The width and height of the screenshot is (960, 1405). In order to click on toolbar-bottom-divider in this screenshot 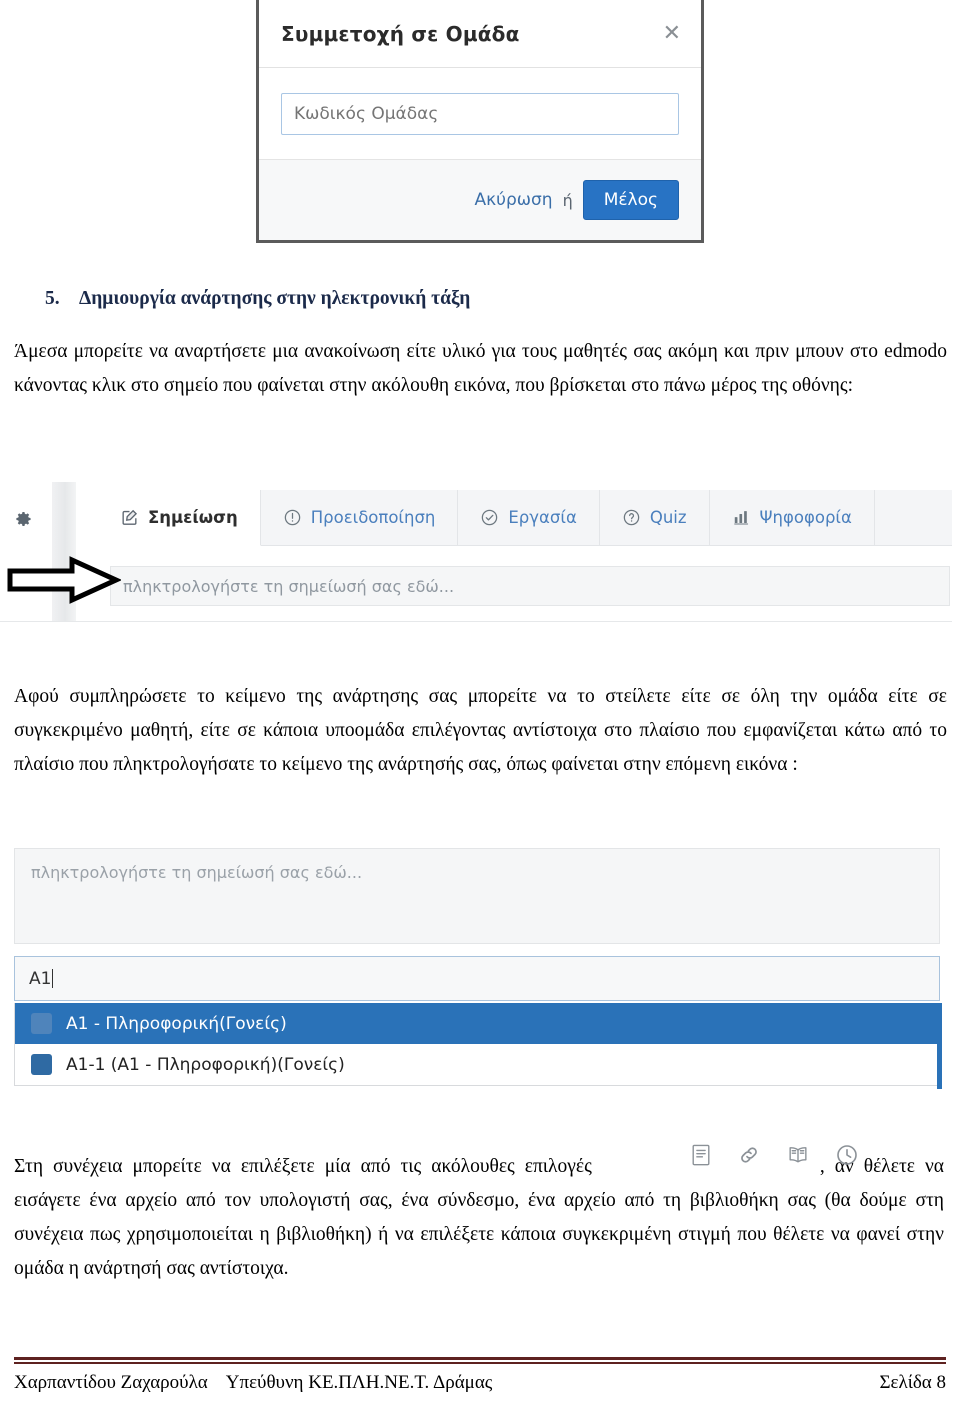, I will do `click(476, 621)`.